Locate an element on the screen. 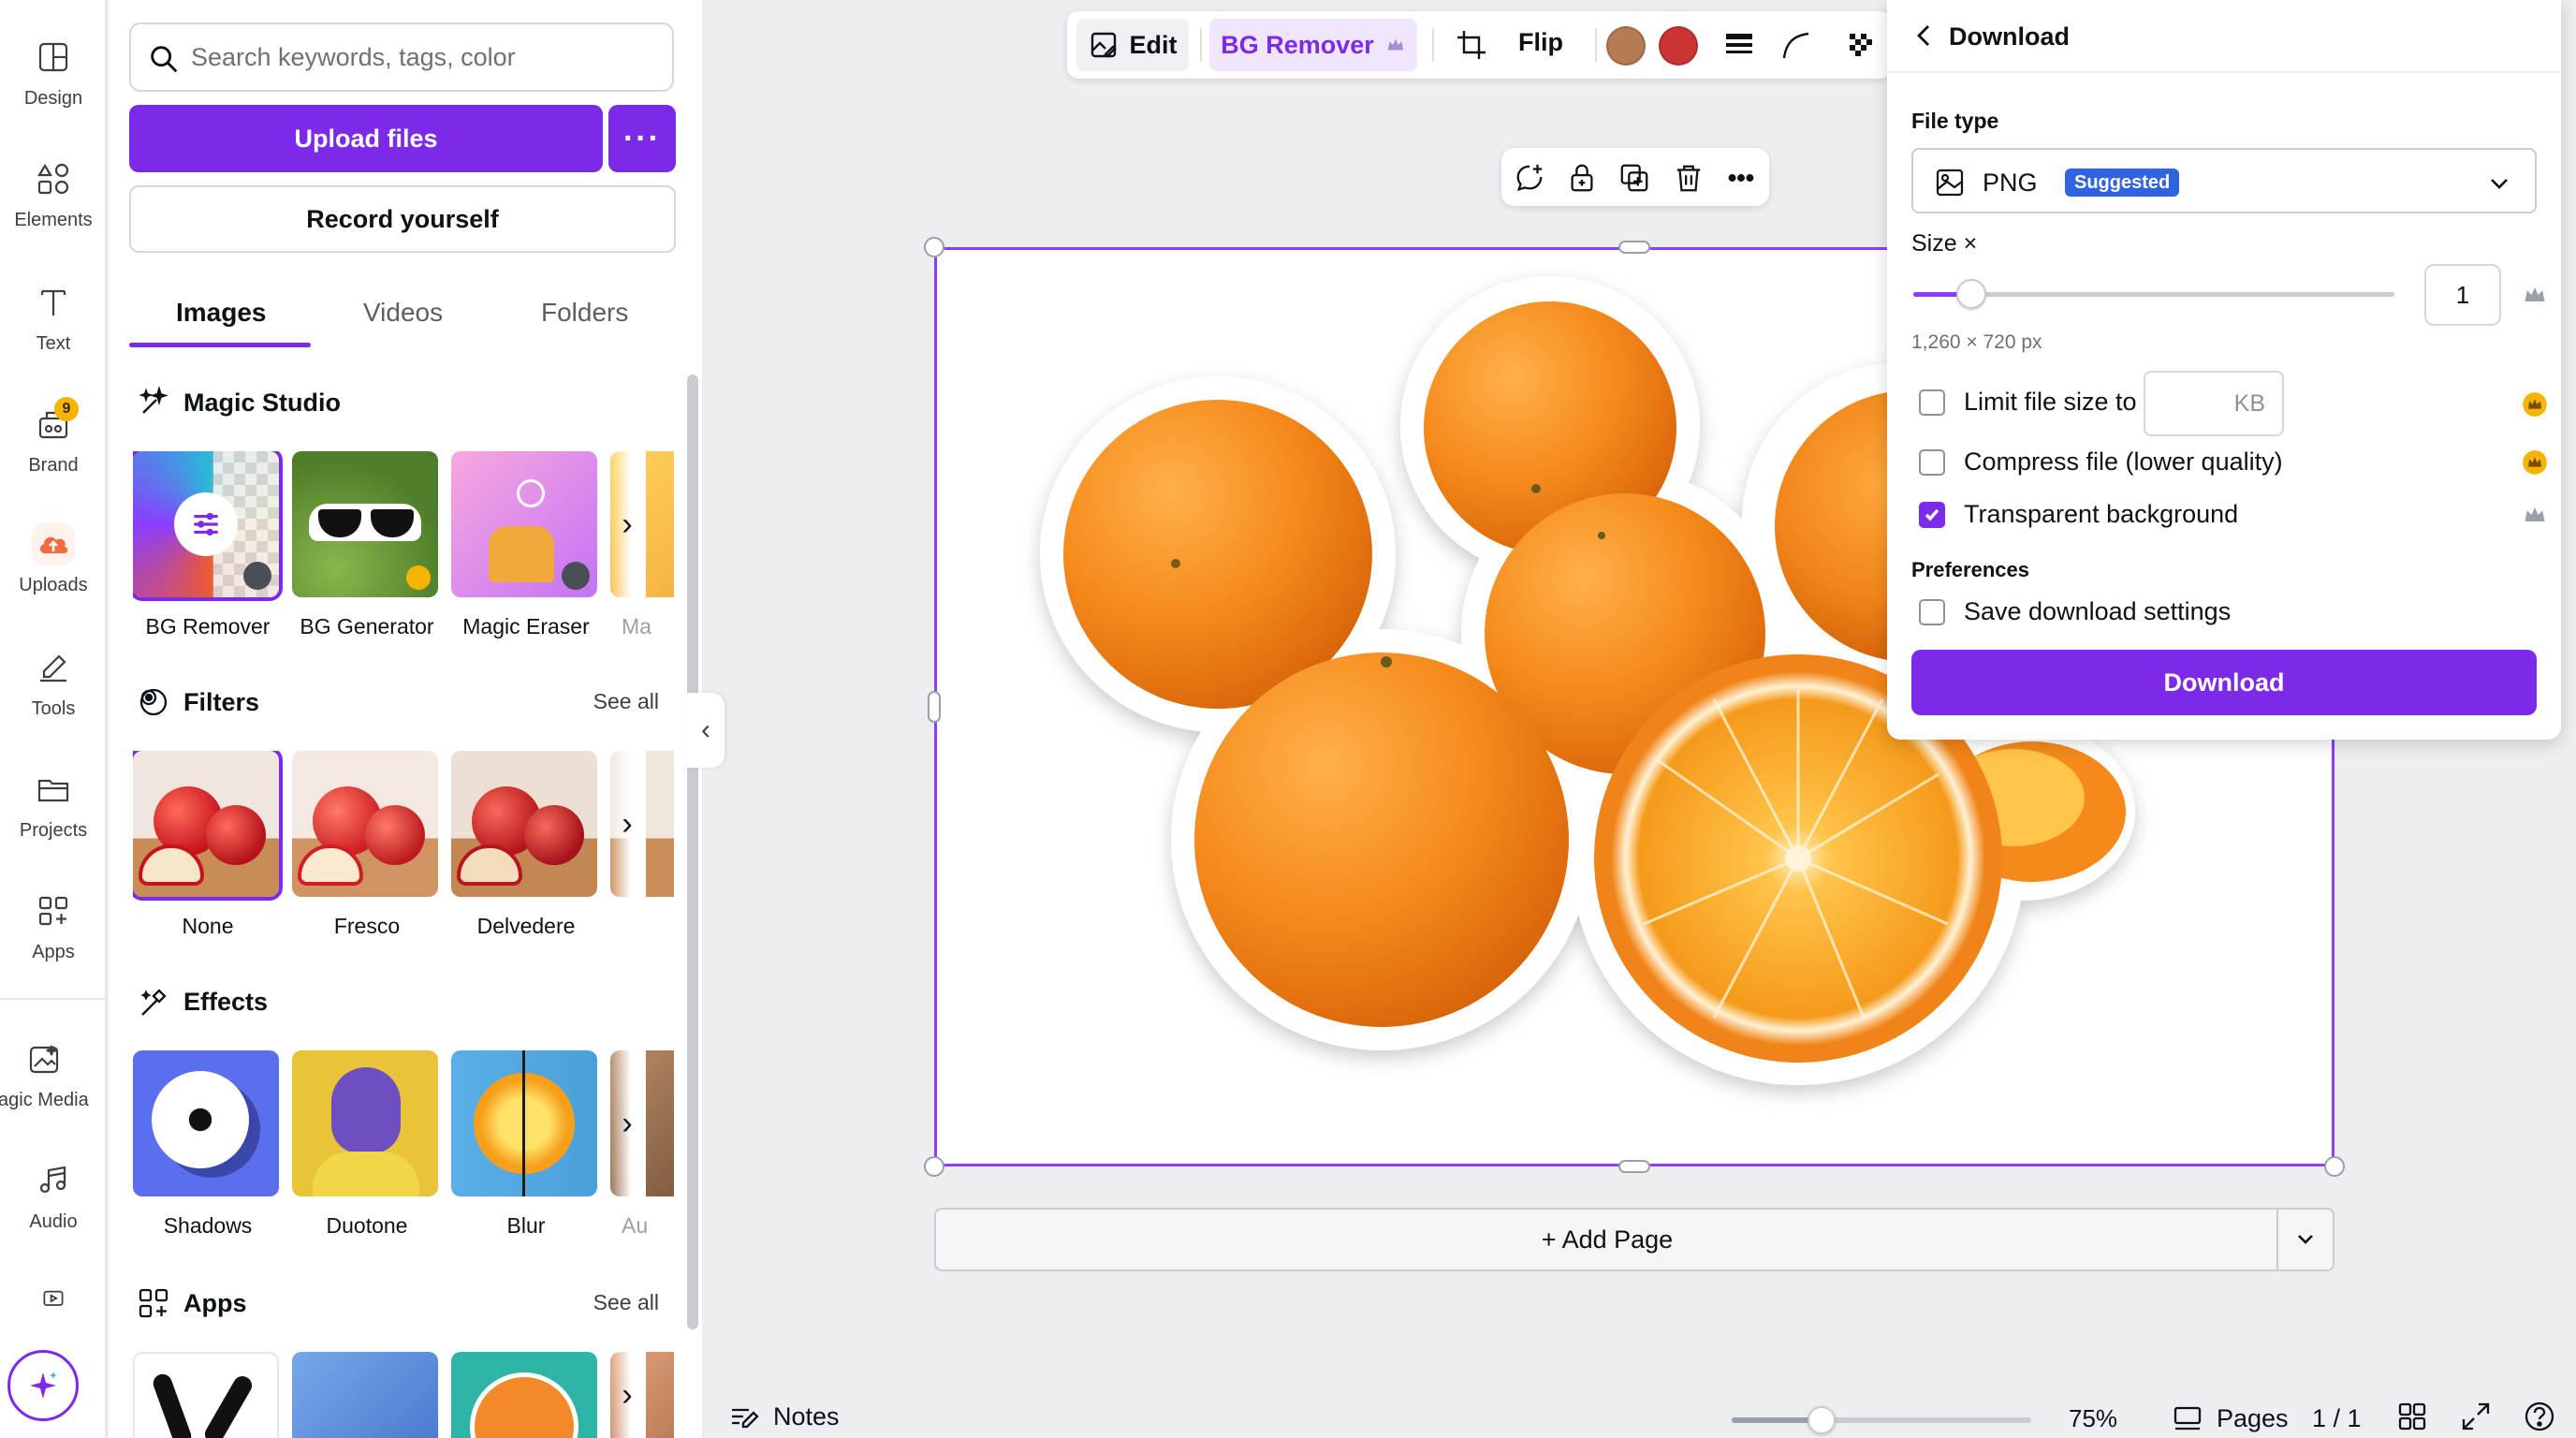 The height and width of the screenshot is (1438, 2576). folder-icon is located at coordinates (53, 789).